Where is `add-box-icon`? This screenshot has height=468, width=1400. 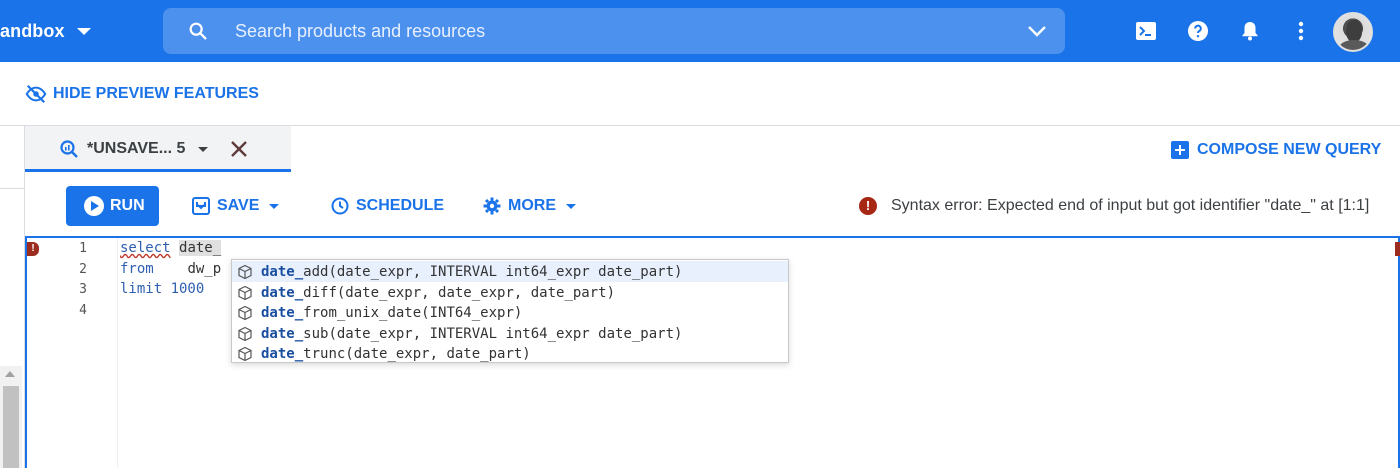 add-box-icon is located at coordinates (1180, 150).